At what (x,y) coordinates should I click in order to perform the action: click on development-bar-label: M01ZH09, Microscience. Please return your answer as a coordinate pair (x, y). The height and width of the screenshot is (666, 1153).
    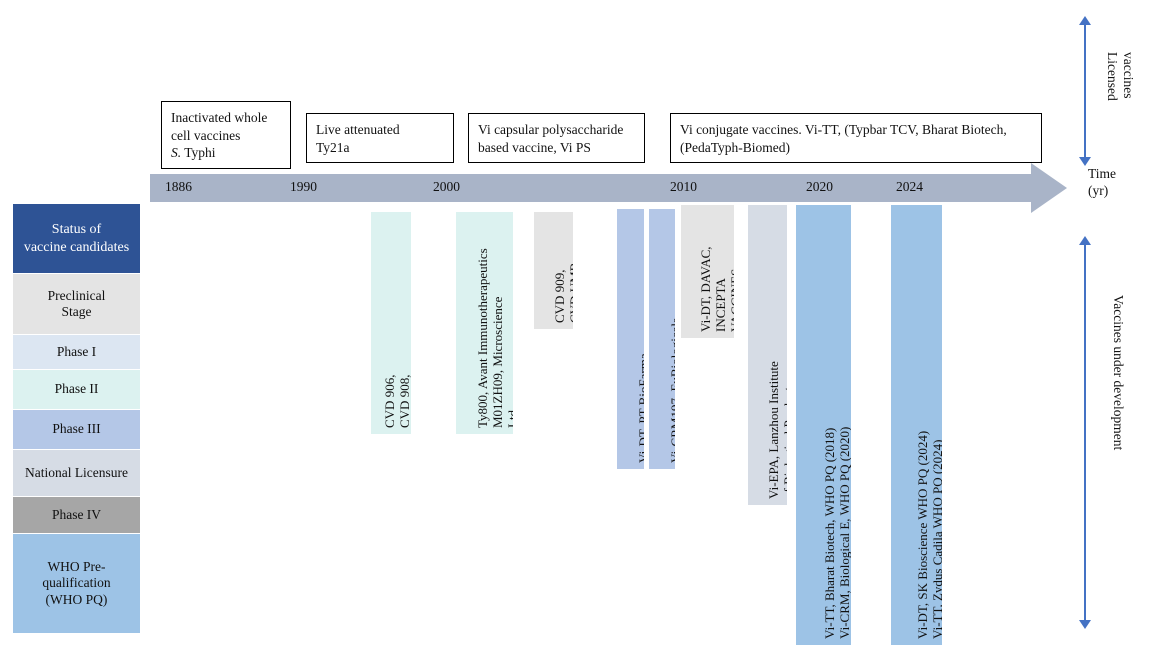
    Looking at the image, I should click on (497, 362).